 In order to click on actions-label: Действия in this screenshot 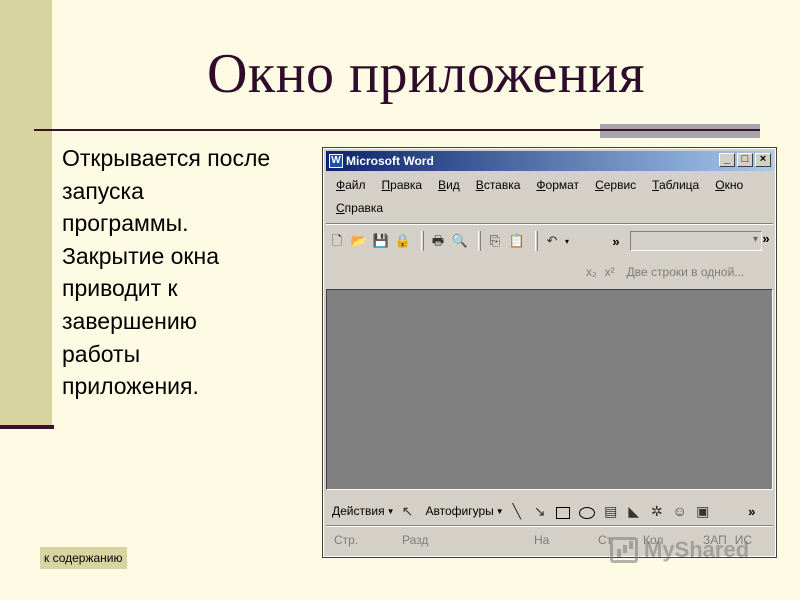, I will do `click(358, 511)`.